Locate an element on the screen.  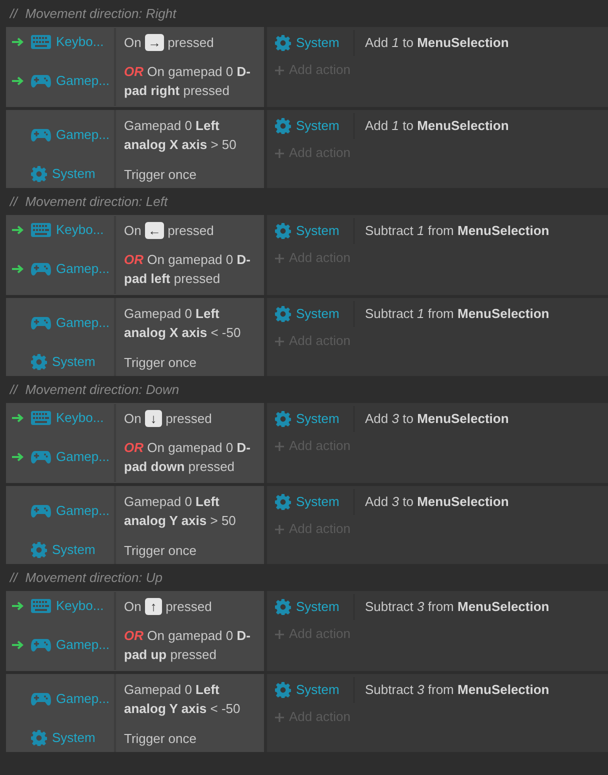
condition-text: OR On gamepad 0 D-pad right pressed is located at coordinates (190, 81).